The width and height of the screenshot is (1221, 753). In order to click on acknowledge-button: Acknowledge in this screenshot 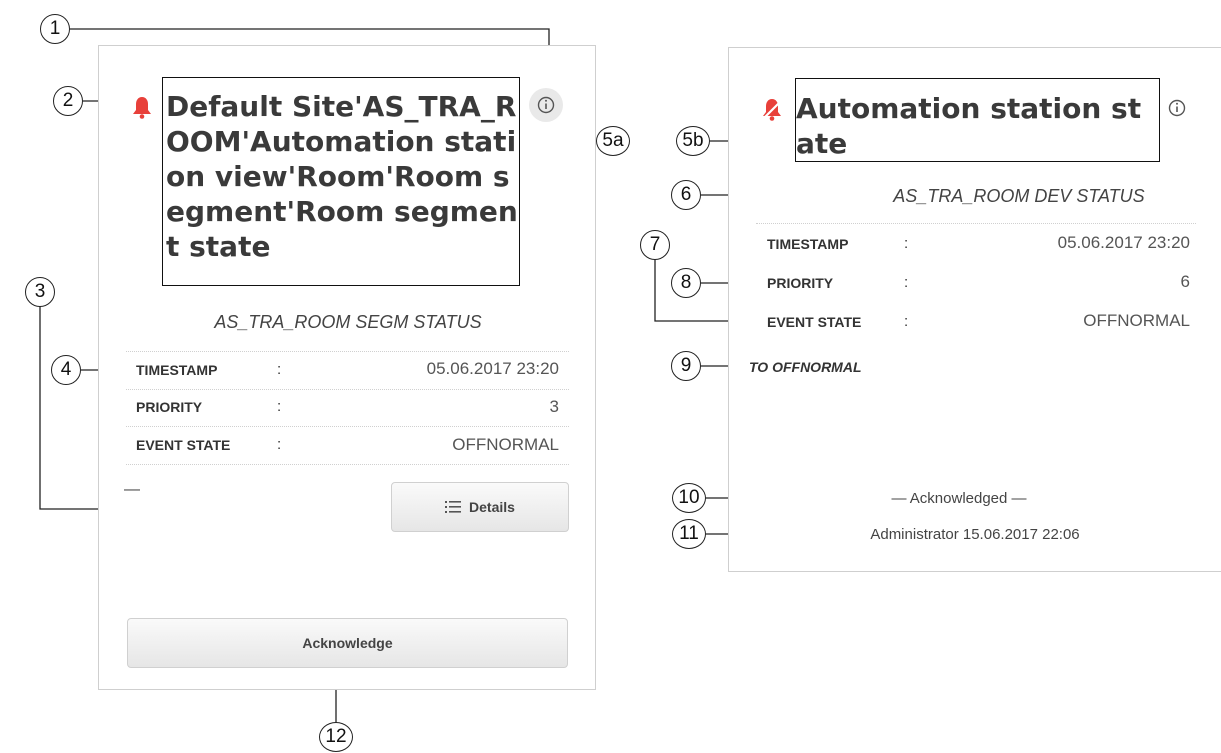, I will do `click(347, 643)`.